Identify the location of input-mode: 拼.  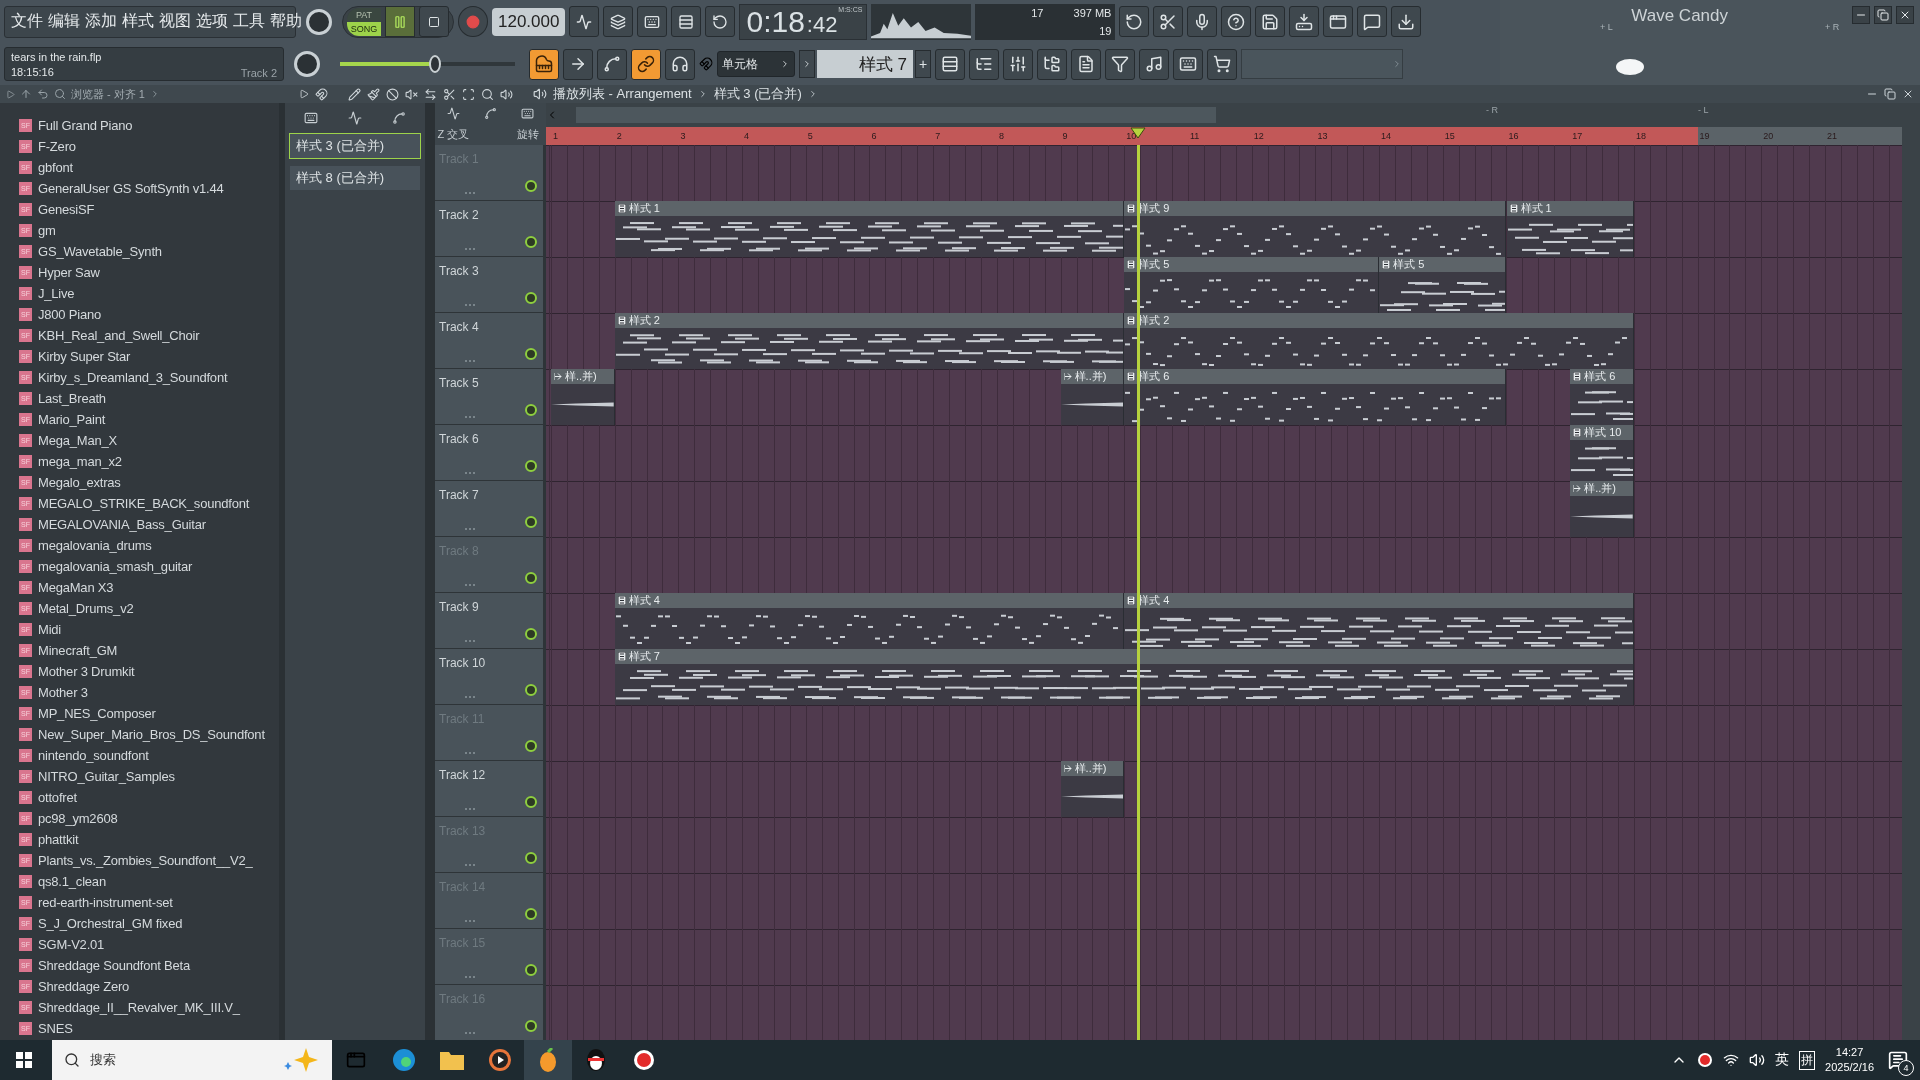
(1807, 1060).